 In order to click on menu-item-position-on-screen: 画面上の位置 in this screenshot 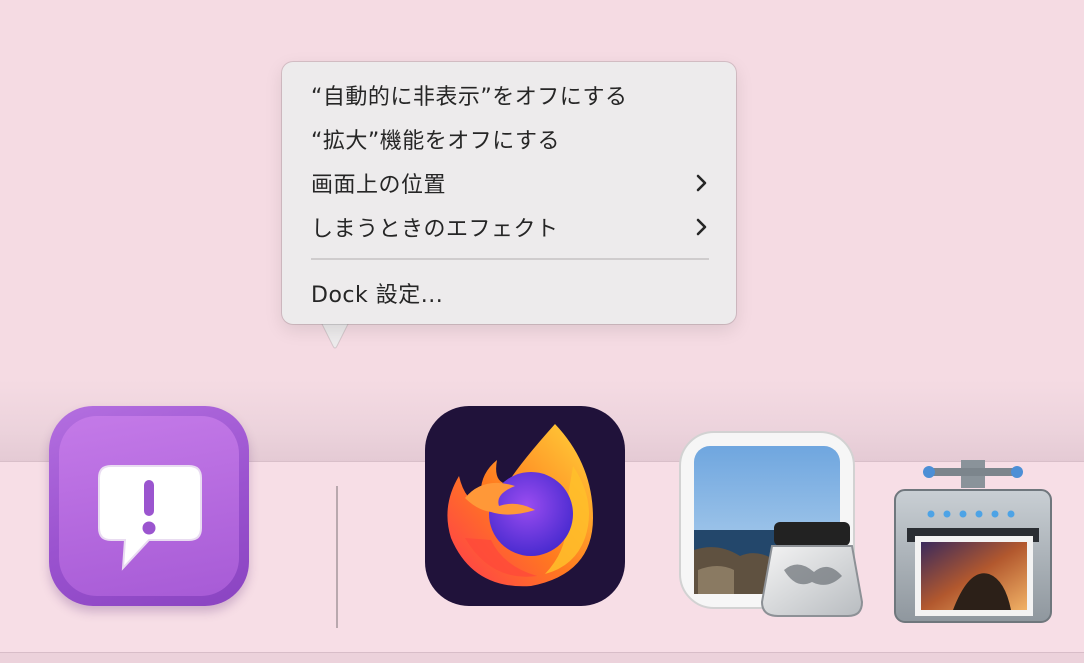, I will do `click(509, 183)`.